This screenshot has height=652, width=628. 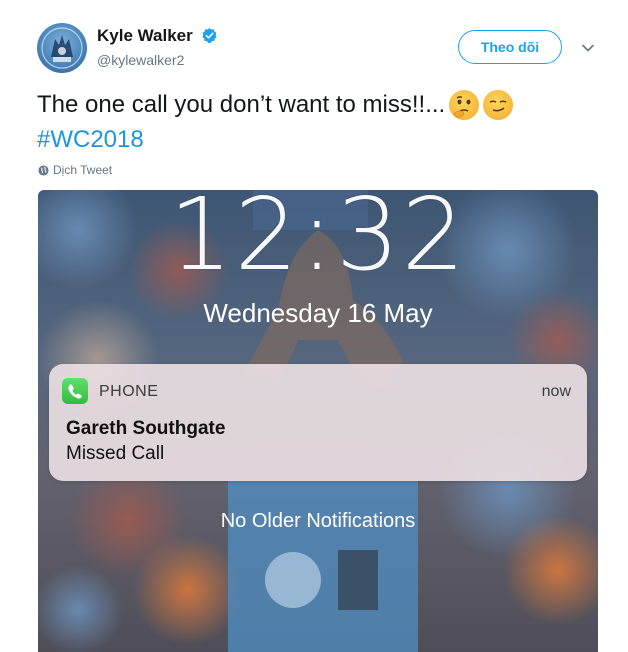 I want to click on verified-badge-icon, so click(x=209, y=35).